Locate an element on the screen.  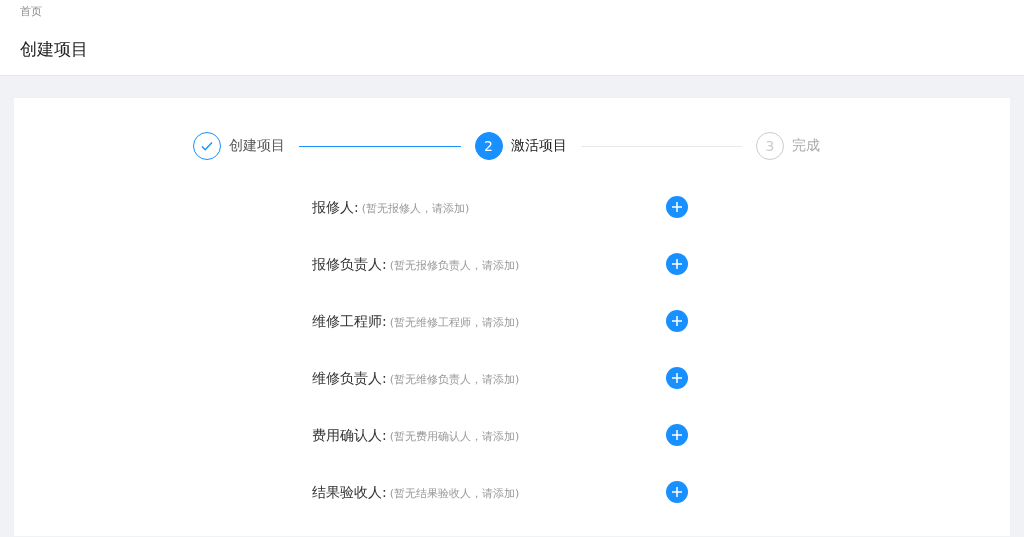
role-label: 结果验收人: is located at coordinates (349, 492).